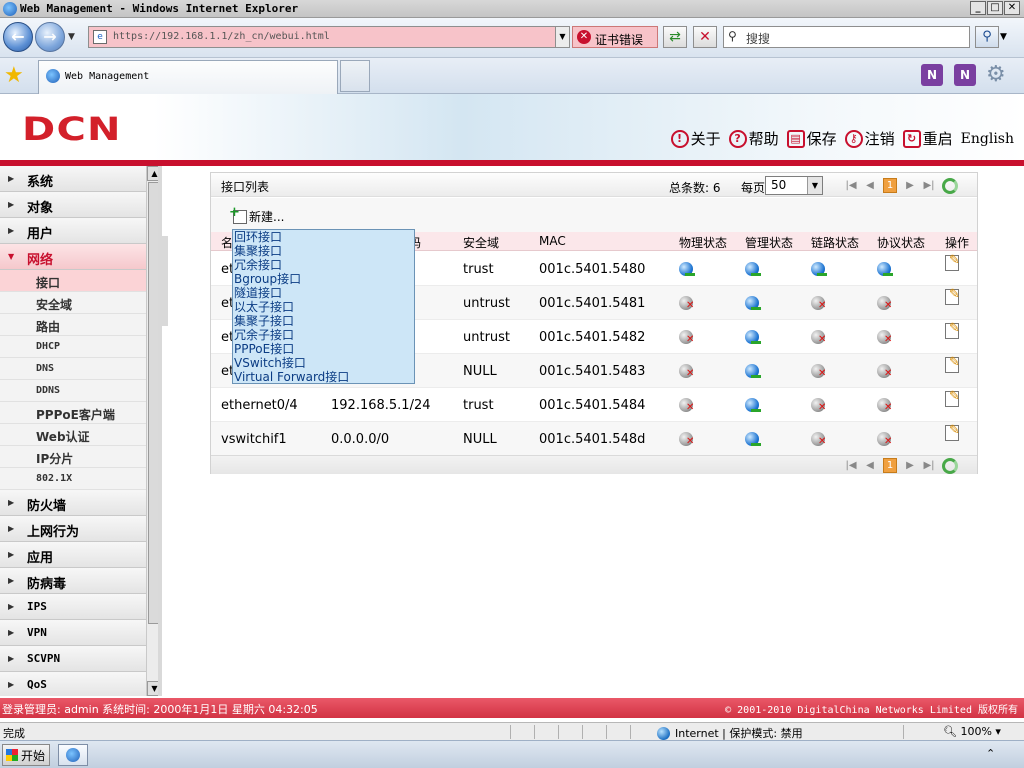  Describe the element at coordinates (73, 529) in the screenshot. I see `sidebar-item-behavior: ▶ 上网行为` at that location.